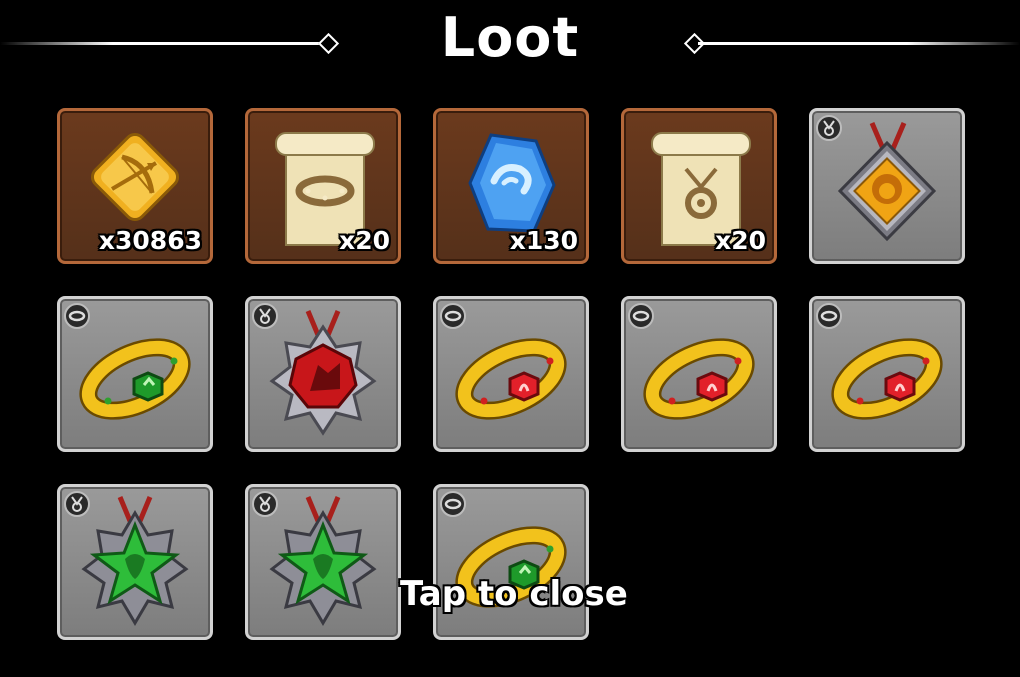 Image resolution: width=1020 pixels, height=677 pixels. What do you see at coordinates (887, 186) in the screenshot?
I see `loot-slot-lion-amulet` at bounding box center [887, 186].